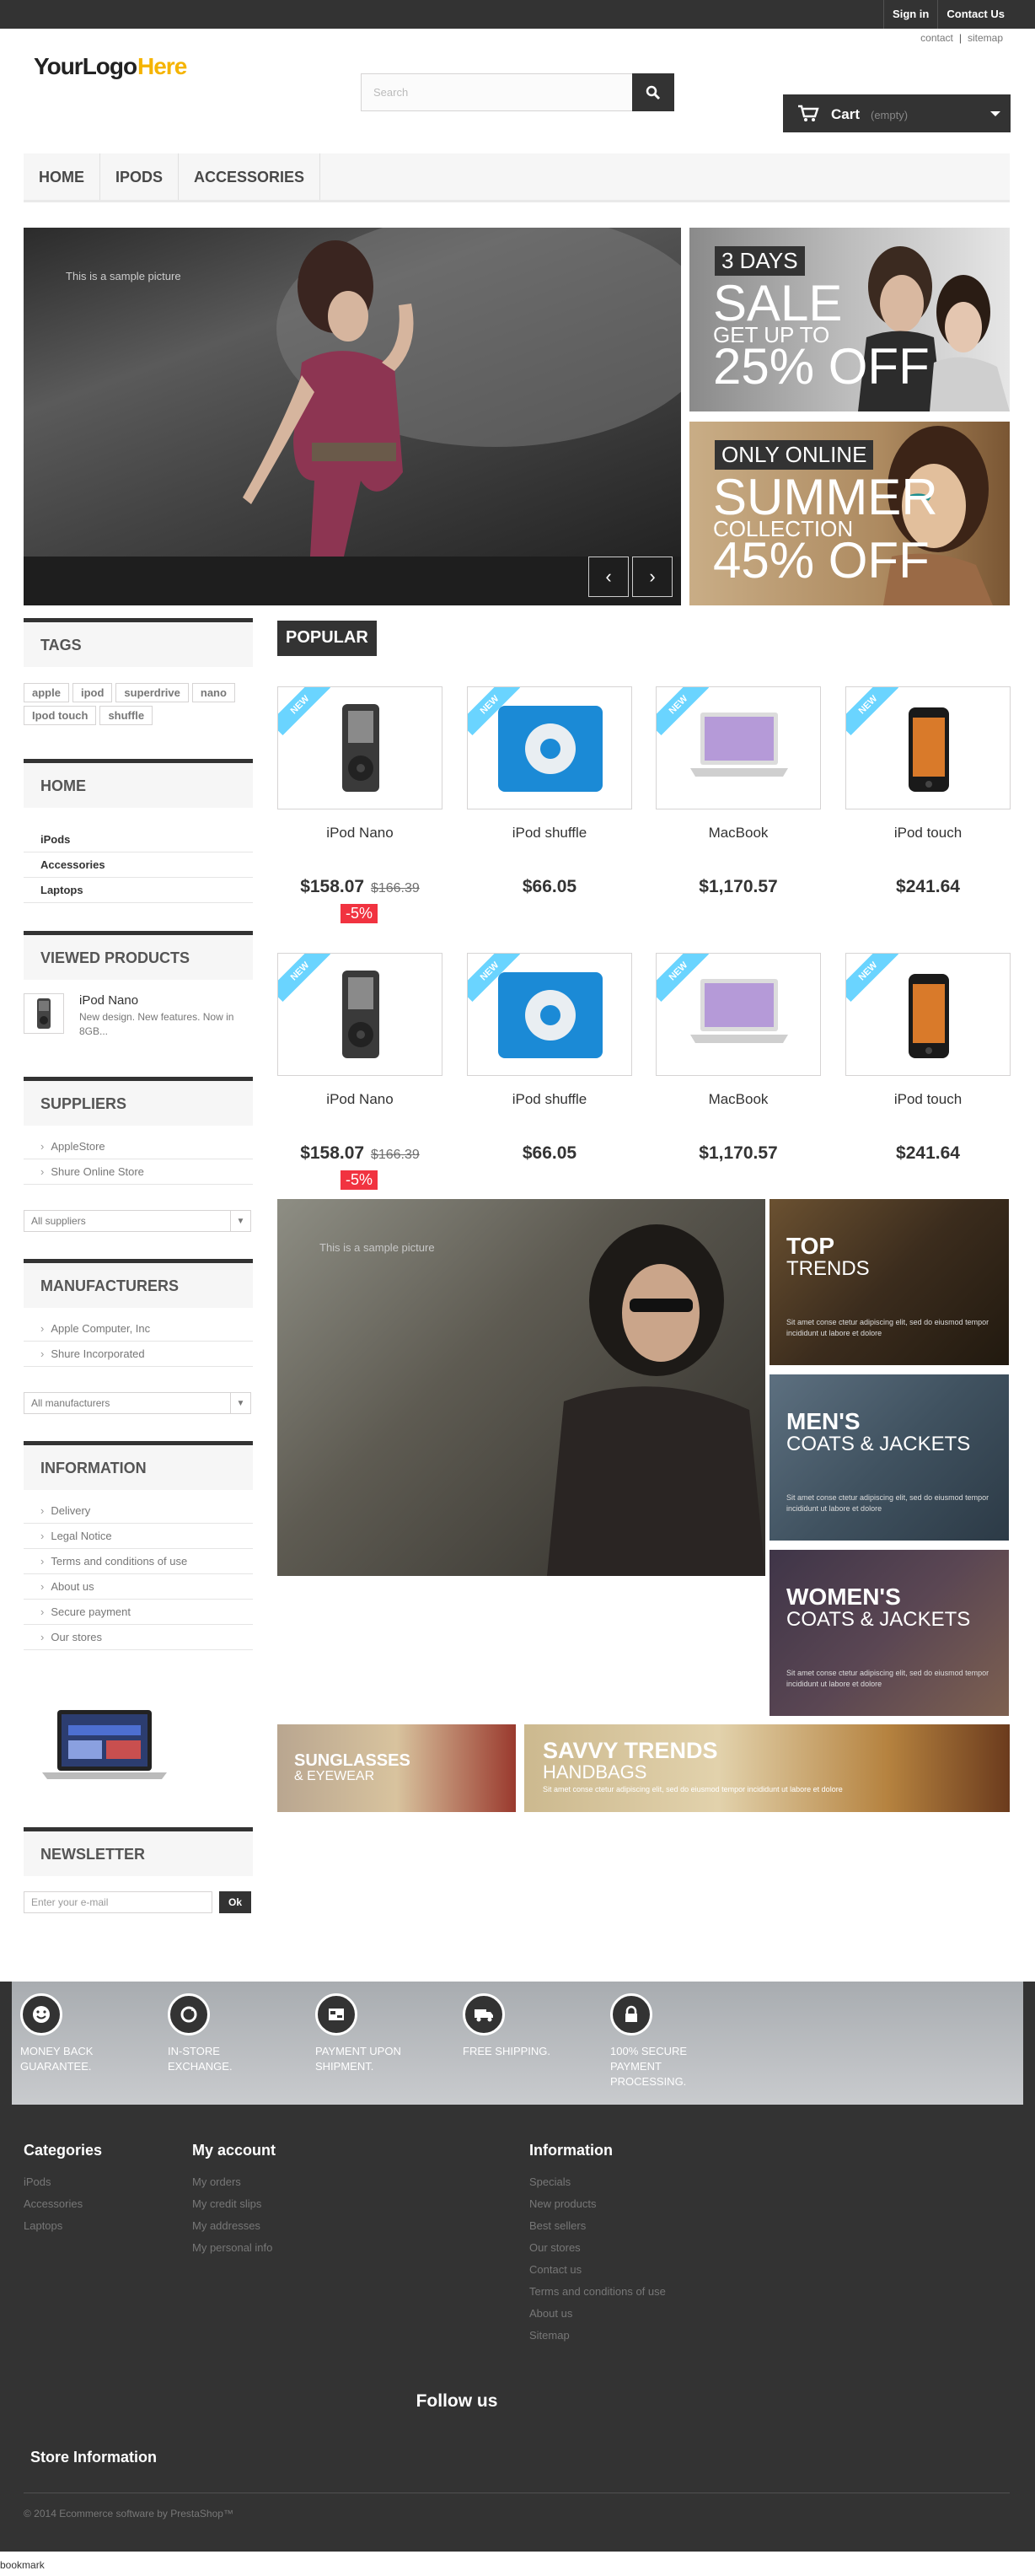 The width and height of the screenshot is (1035, 2576). What do you see at coordinates (109, 1001) in the screenshot?
I see `viewed-product-name: iPod Nano` at bounding box center [109, 1001].